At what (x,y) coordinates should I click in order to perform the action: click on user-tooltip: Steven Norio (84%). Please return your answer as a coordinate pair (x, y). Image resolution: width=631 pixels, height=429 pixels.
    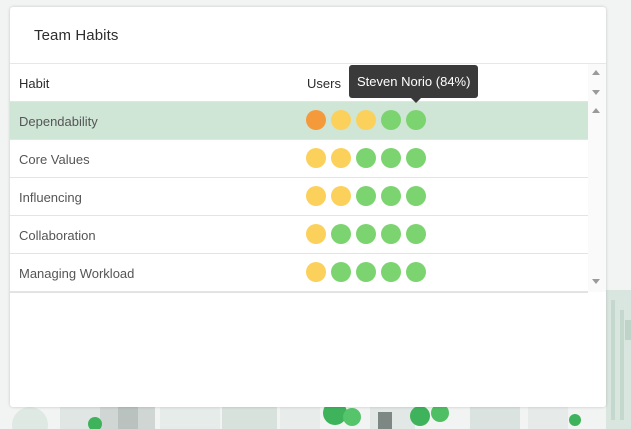
    Looking at the image, I should click on (414, 81).